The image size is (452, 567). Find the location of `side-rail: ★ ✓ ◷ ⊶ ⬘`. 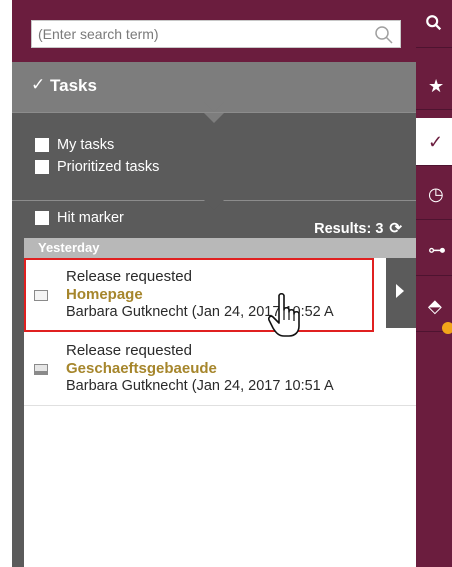

side-rail: ★ ✓ ◷ ⊶ ⬘ is located at coordinates (434, 283).